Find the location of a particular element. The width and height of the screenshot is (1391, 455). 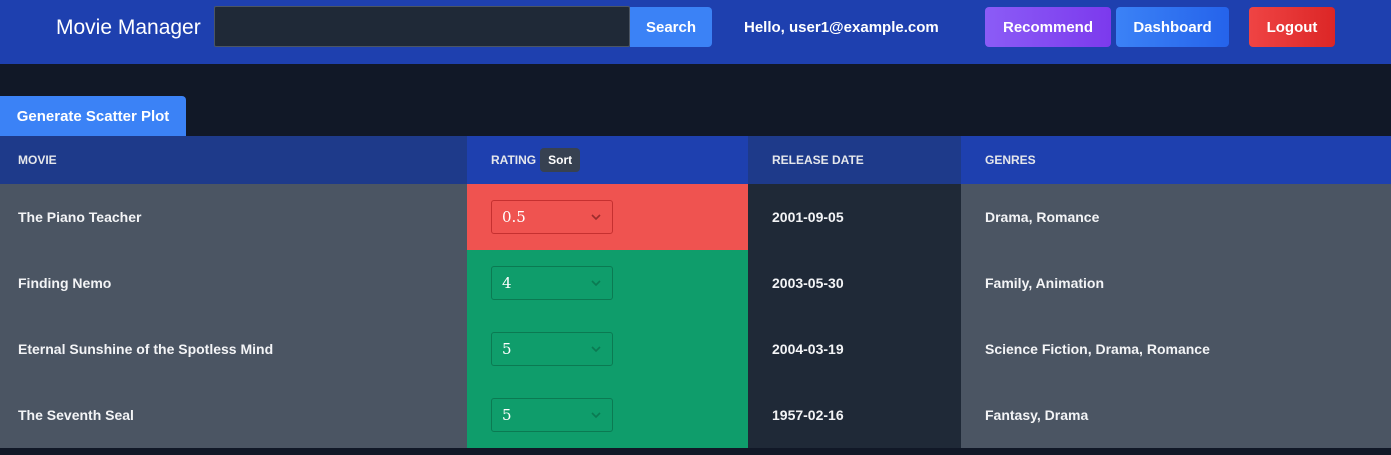

header-movie: MOVIE is located at coordinates (233, 160).